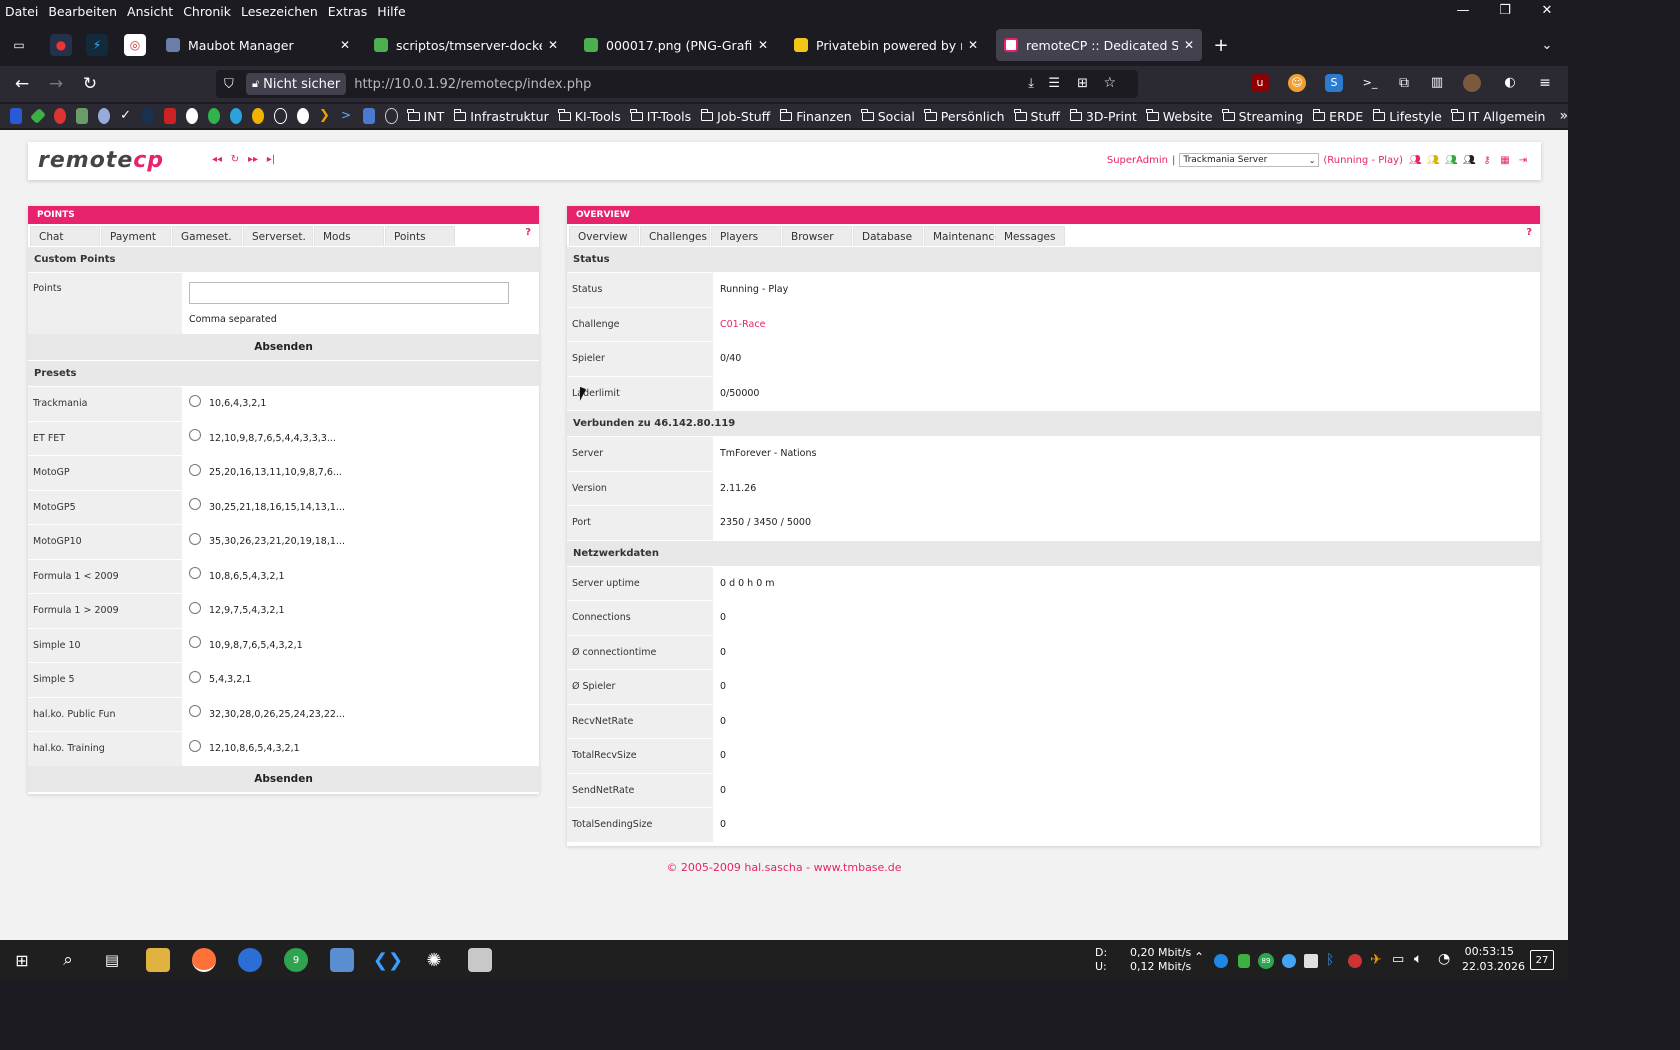 Image resolution: width=1680 pixels, height=1050 pixels. Describe the element at coordinates (253, 159) in the screenshot. I see `forward-icon: ▸▸` at that location.